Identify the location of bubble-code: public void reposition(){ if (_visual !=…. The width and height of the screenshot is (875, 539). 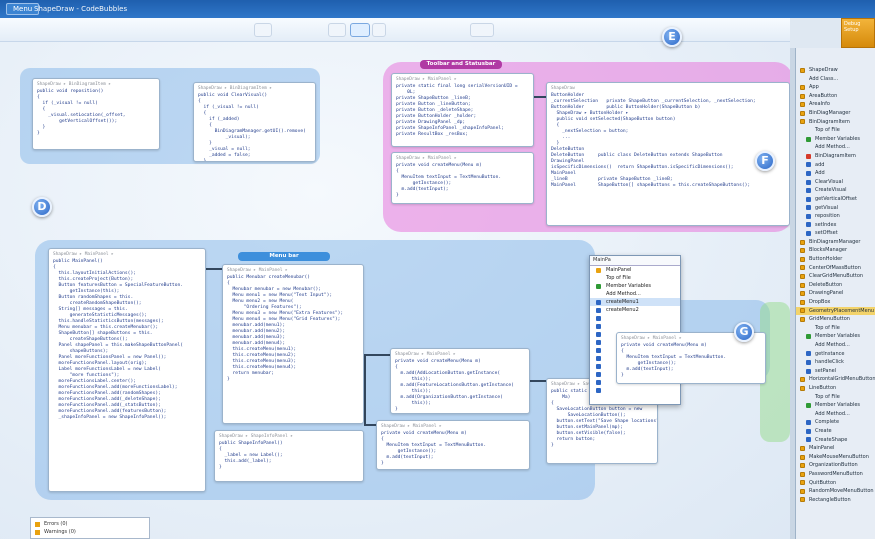
(96, 113).